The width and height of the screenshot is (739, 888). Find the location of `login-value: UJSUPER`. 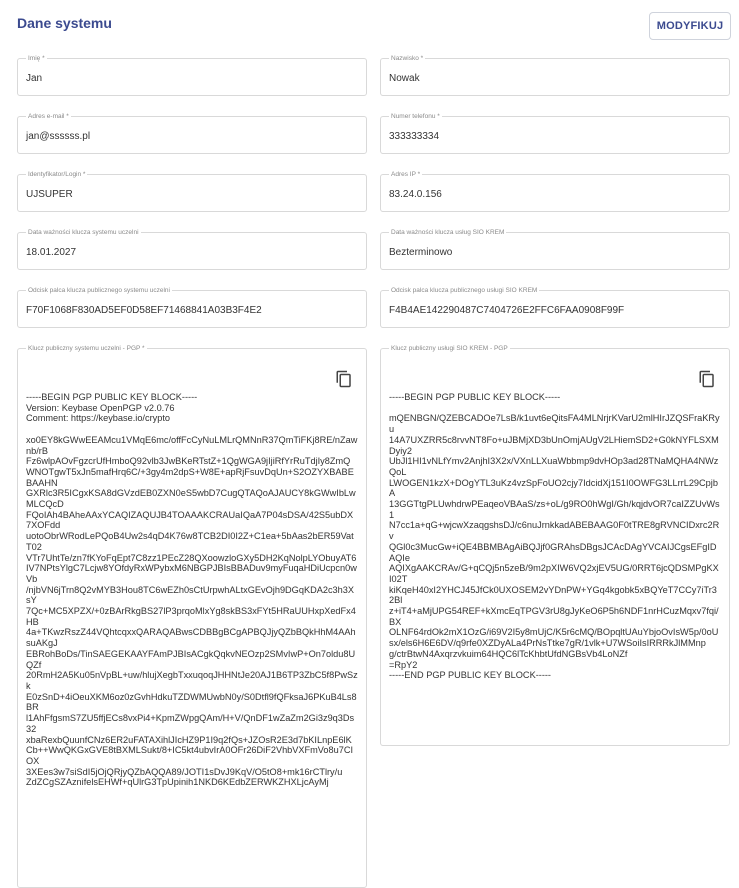

login-value: UJSUPER is located at coordinates (49, 194).